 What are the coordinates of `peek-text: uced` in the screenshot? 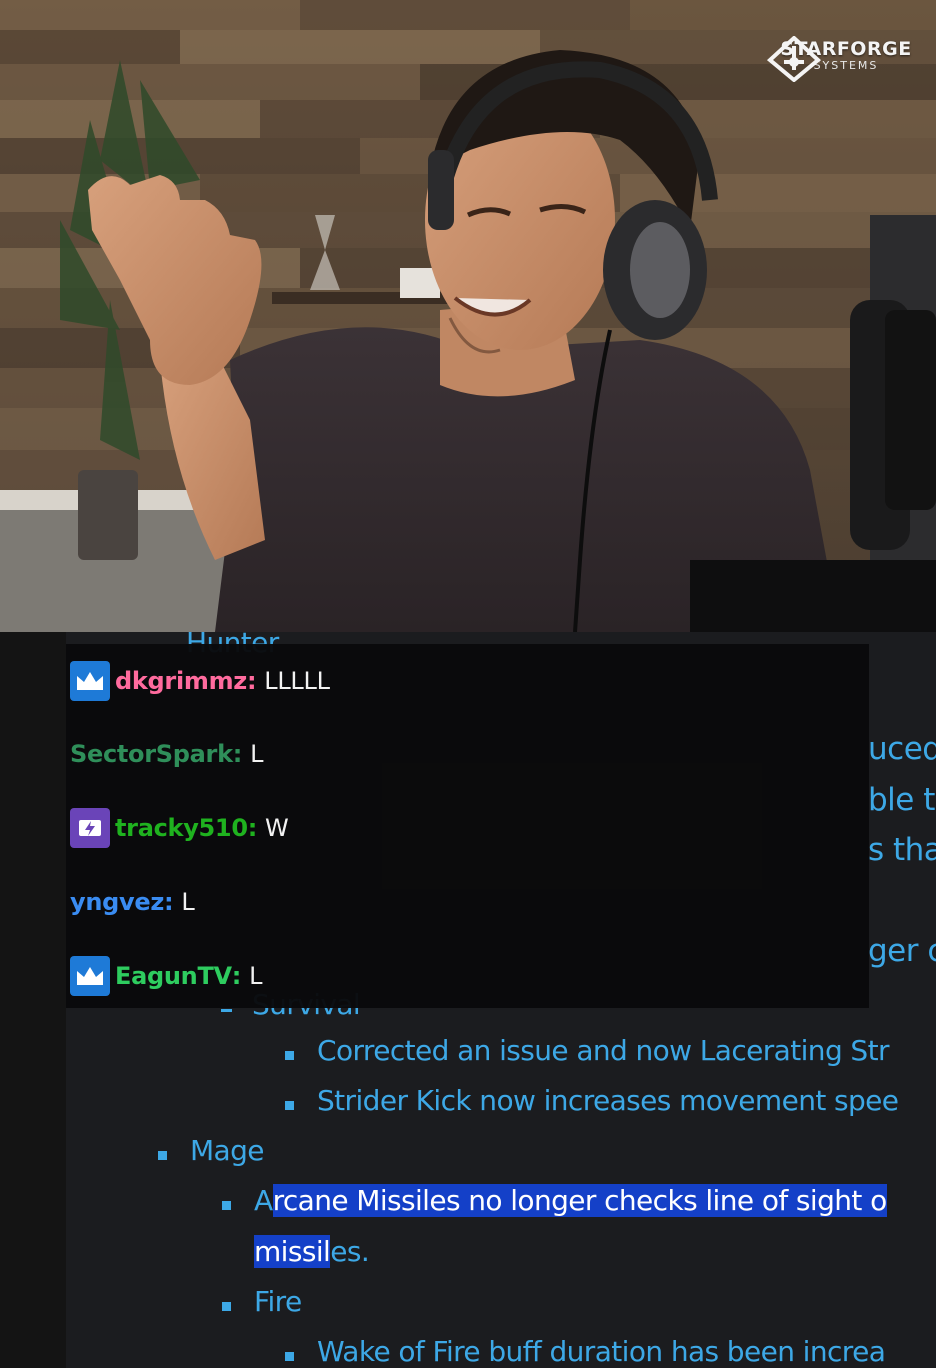 It's located at (902, 749).